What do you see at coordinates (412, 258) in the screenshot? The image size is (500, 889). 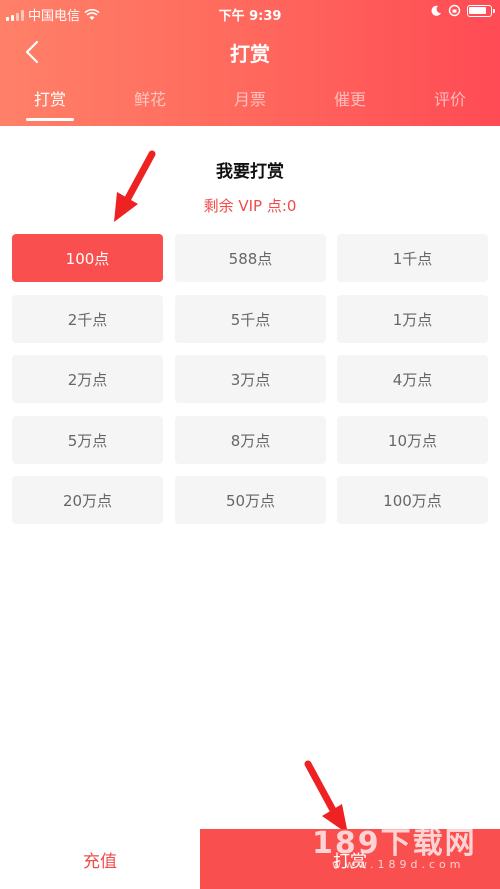 I see `reward-option-1k: 1千点` at bounding box center [412, 258].